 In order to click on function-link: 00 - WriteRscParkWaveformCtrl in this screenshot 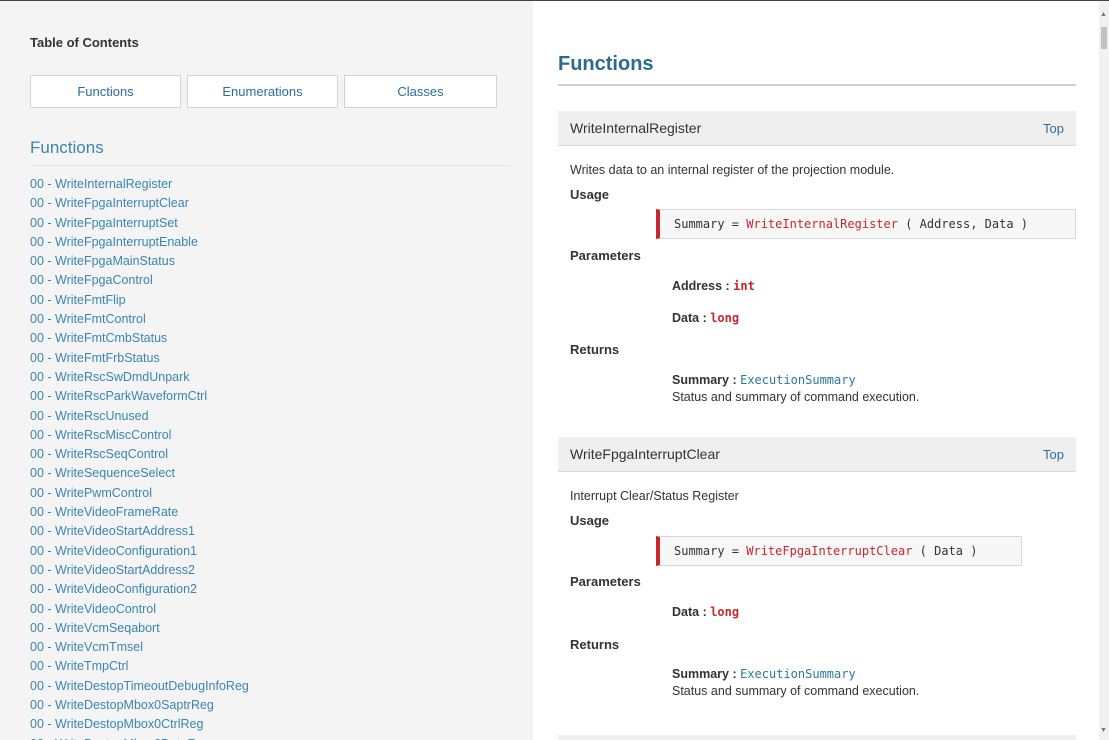, I will do `click(139, 396)`.